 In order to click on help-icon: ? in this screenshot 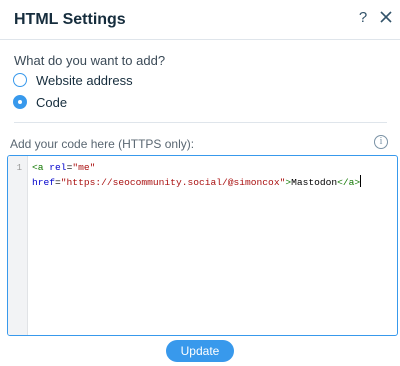, I will do `click(363, 19)`.